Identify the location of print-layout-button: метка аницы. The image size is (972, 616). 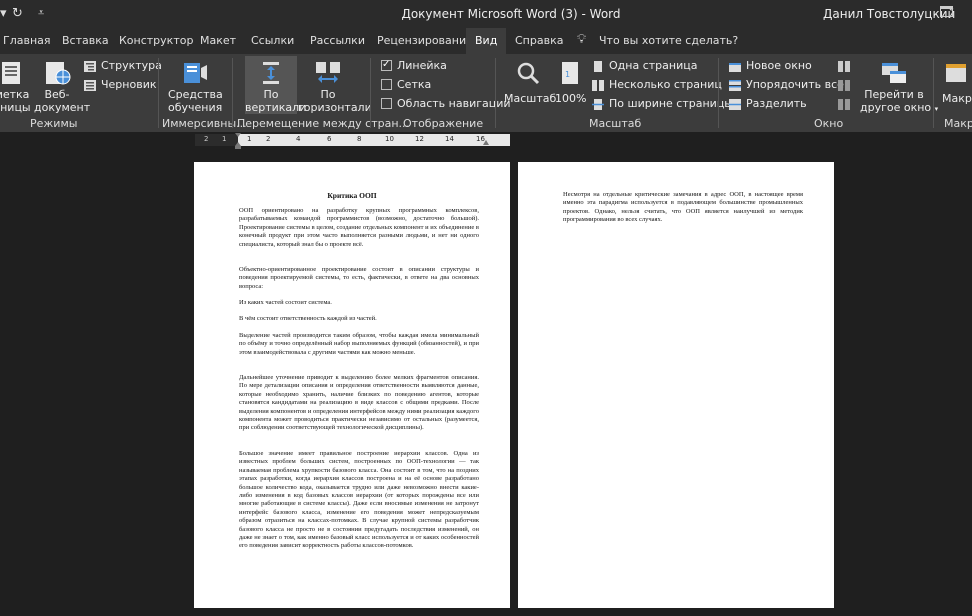
(16, 87).